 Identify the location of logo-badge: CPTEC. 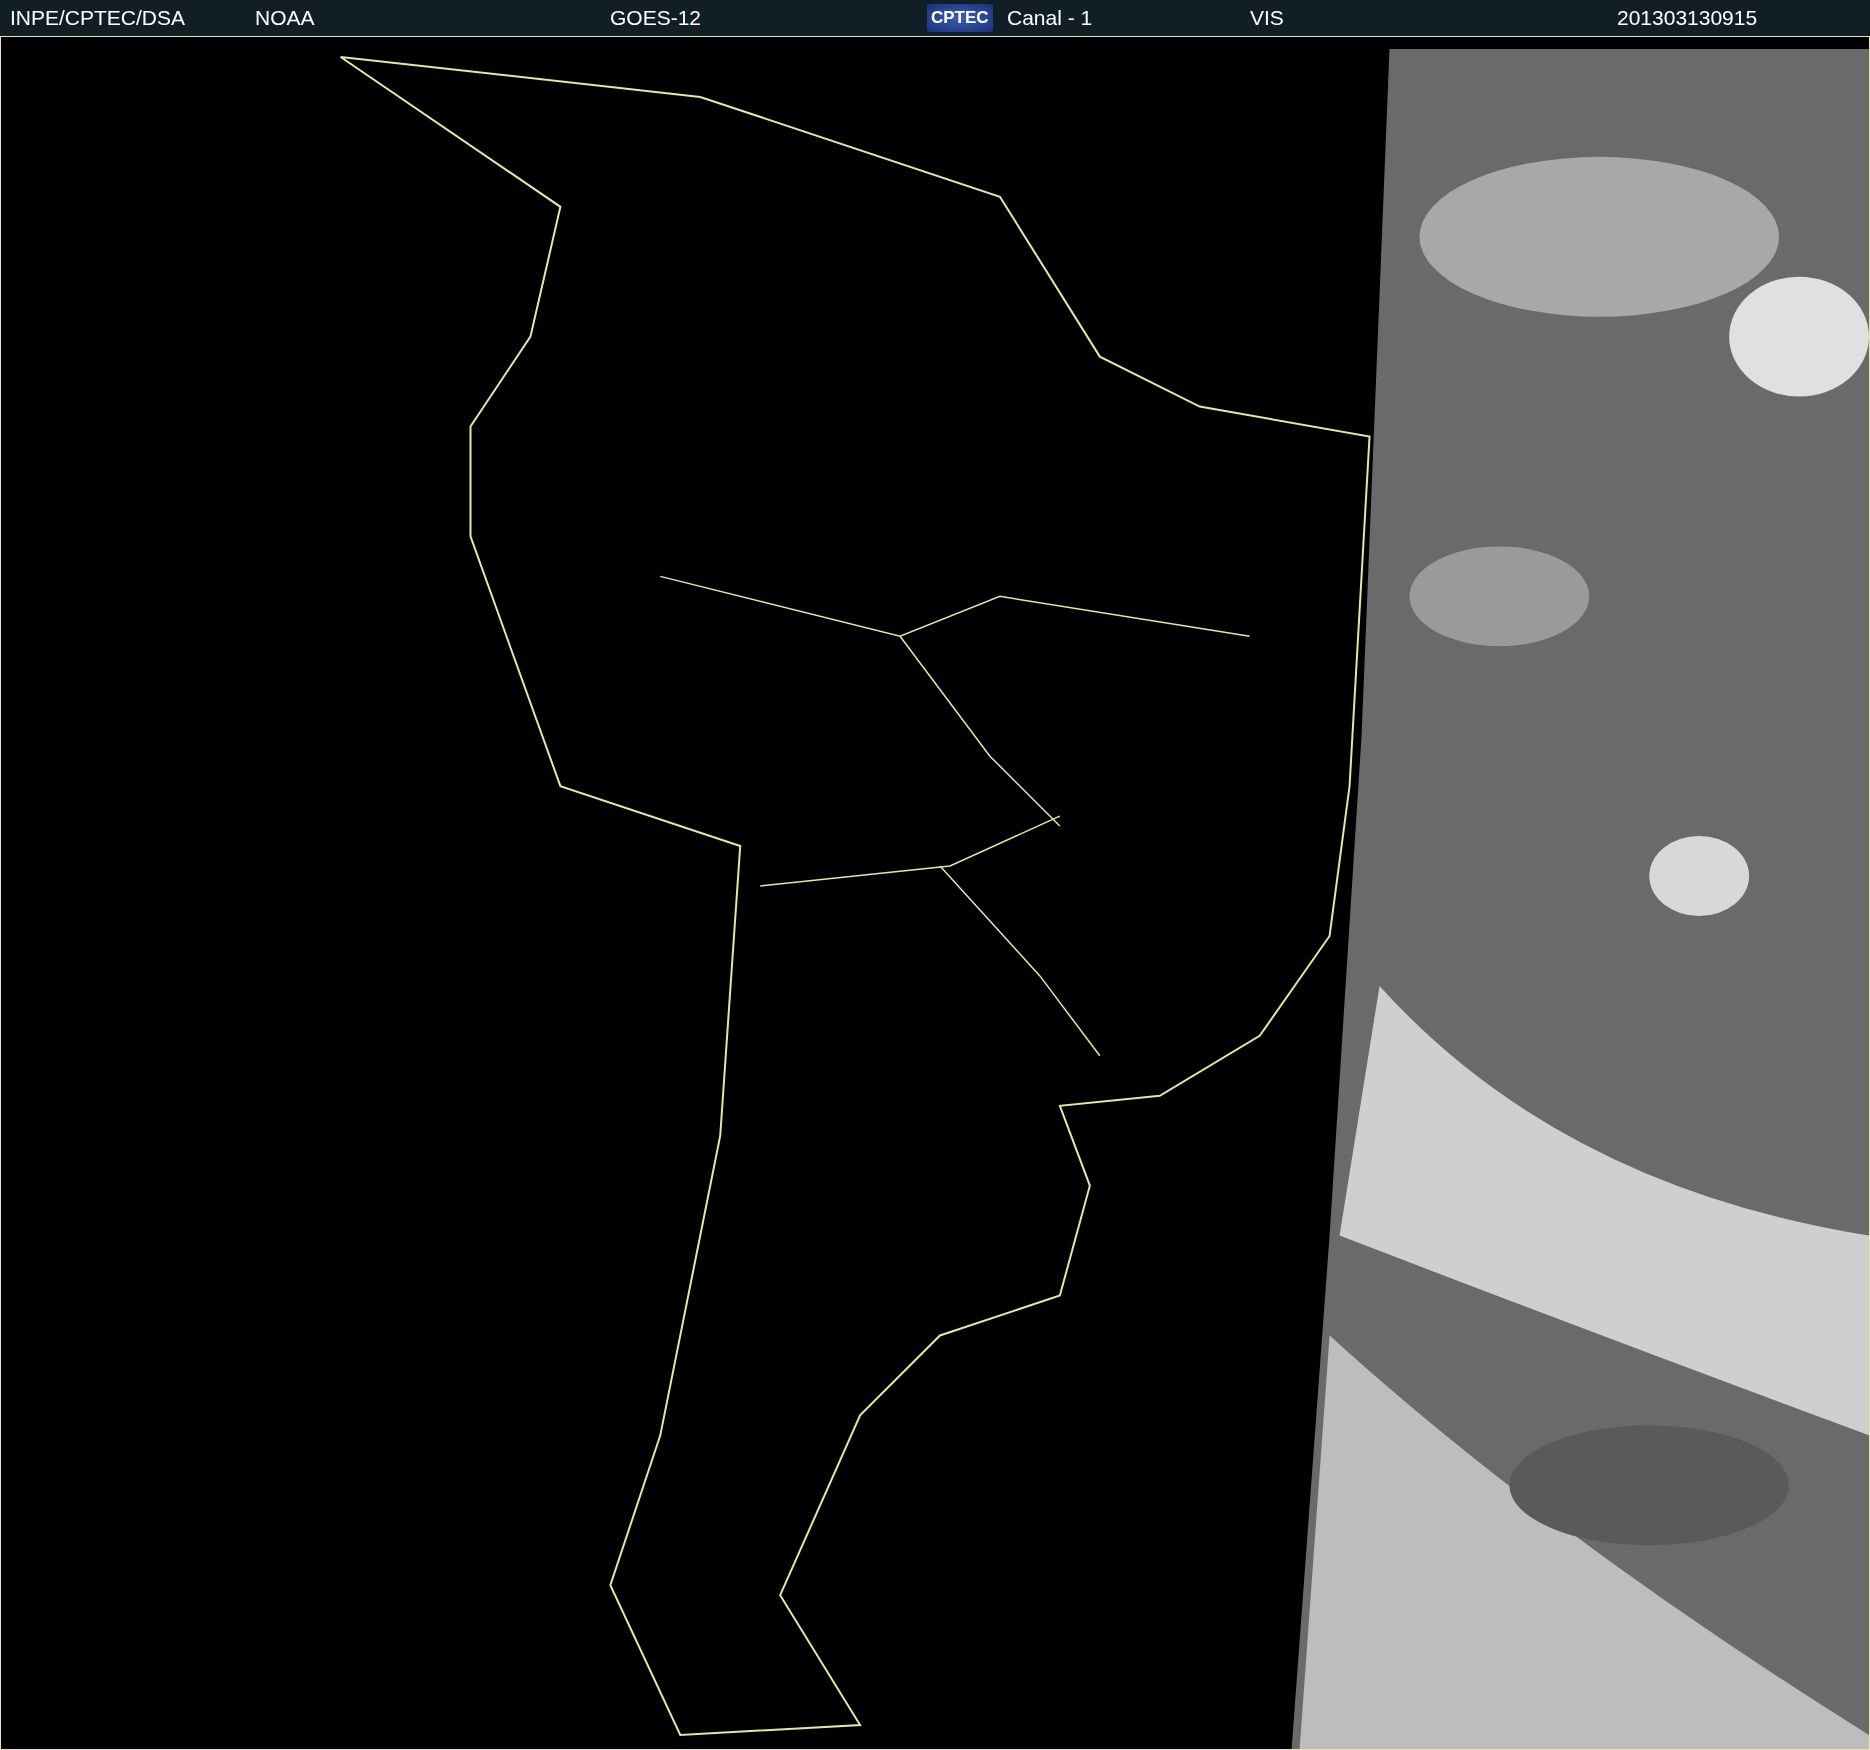
(960, 18).